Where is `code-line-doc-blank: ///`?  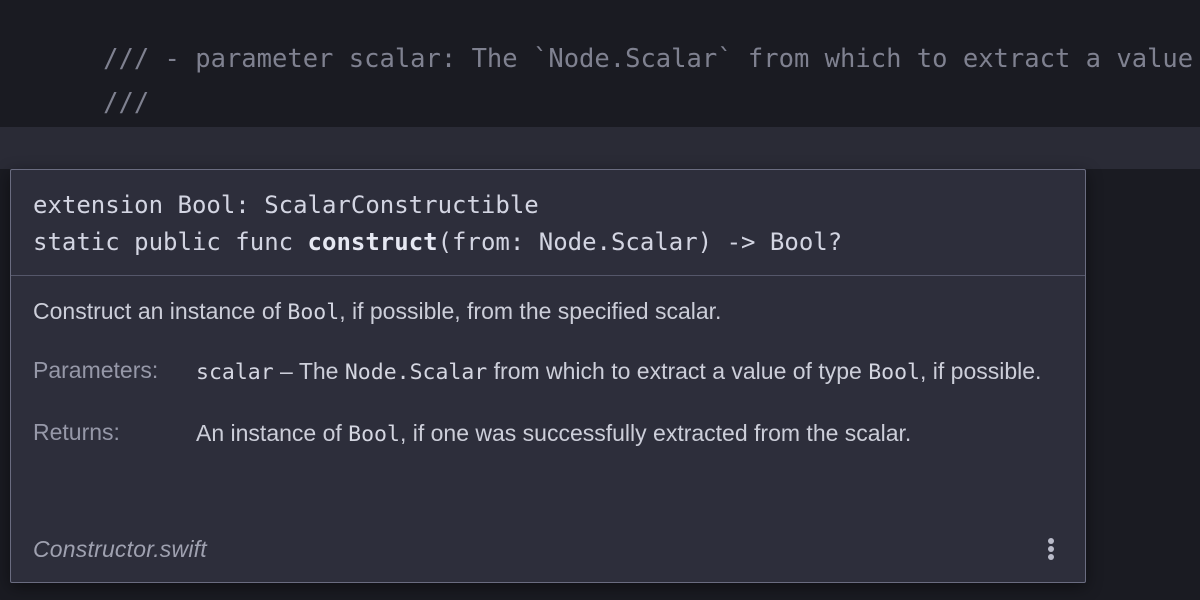
code-line-doc-blank: /// is located at coordinates (600, 79).